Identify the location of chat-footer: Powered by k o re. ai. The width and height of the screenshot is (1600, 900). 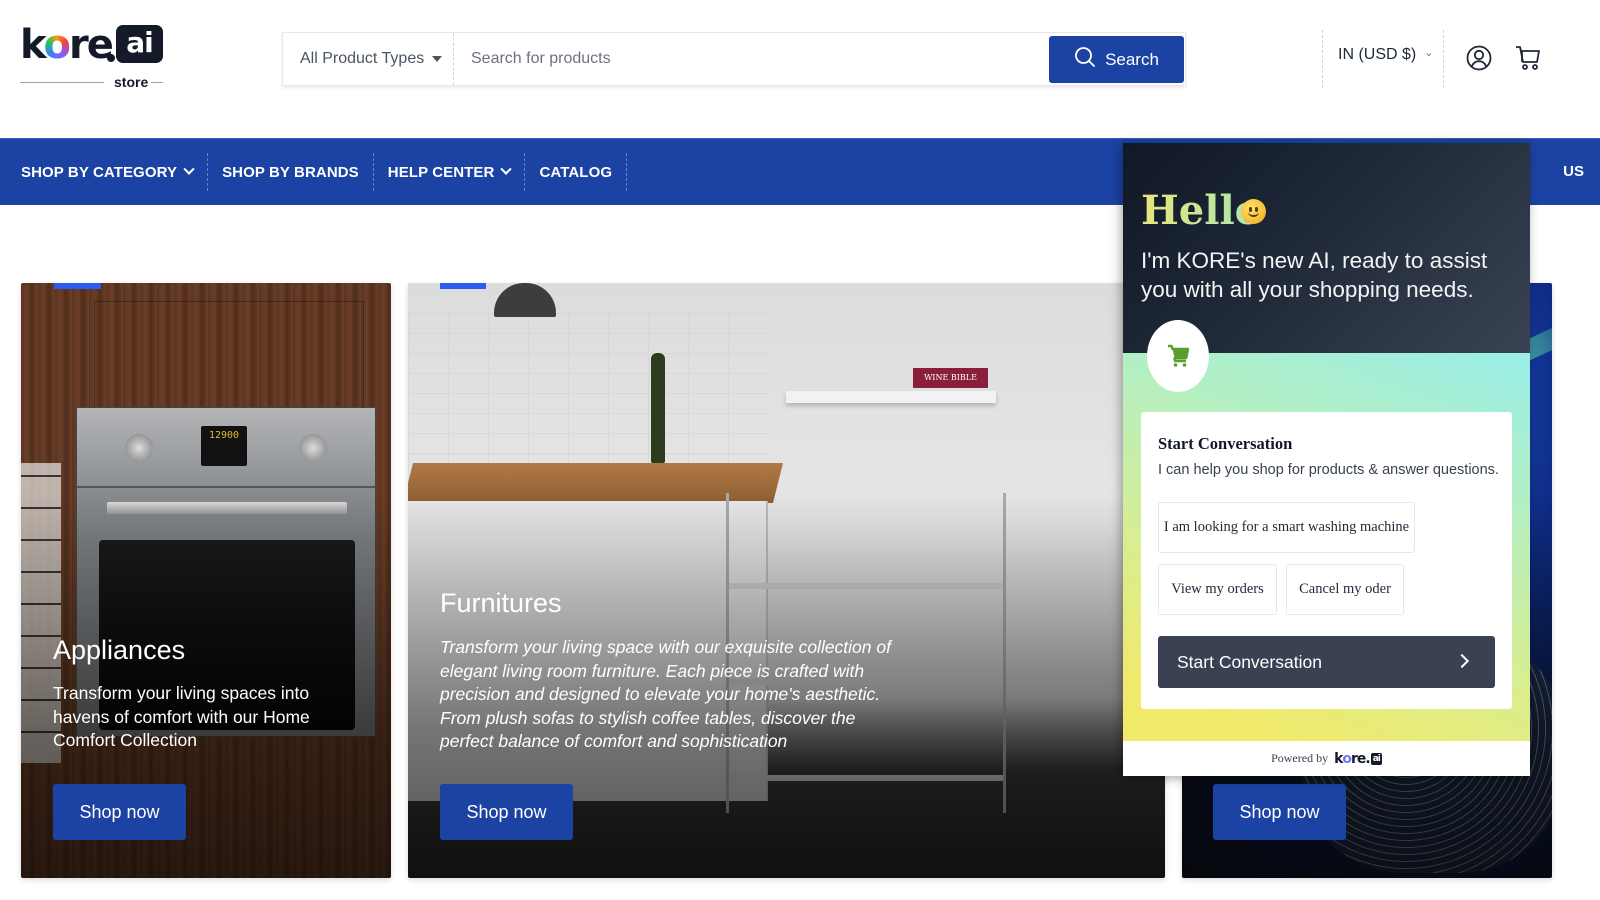
(1326, 758).